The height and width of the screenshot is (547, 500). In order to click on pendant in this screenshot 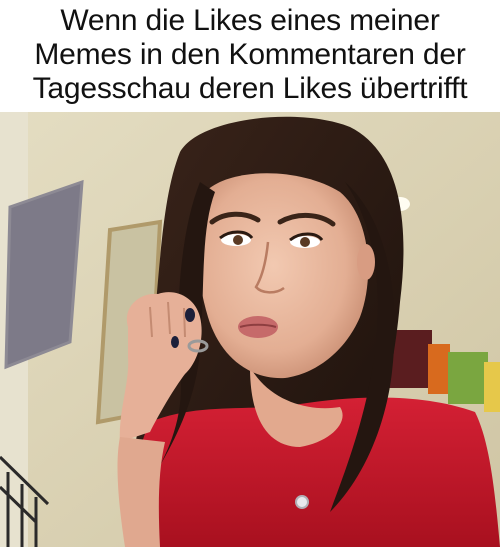, I will do `click(302, 502)`.